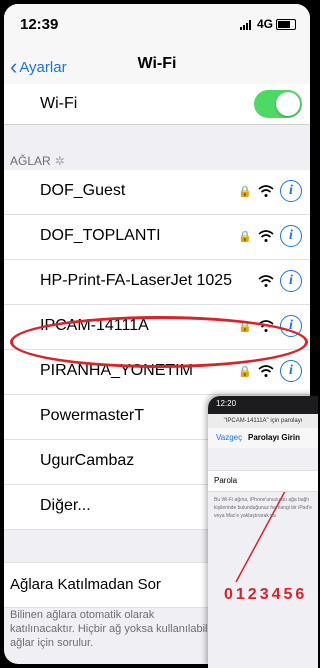 This screenshot has width=320, height=668. Describe the element at coordinates (263, 481) in the screenshot. I see `password-field: Parola` at that location.